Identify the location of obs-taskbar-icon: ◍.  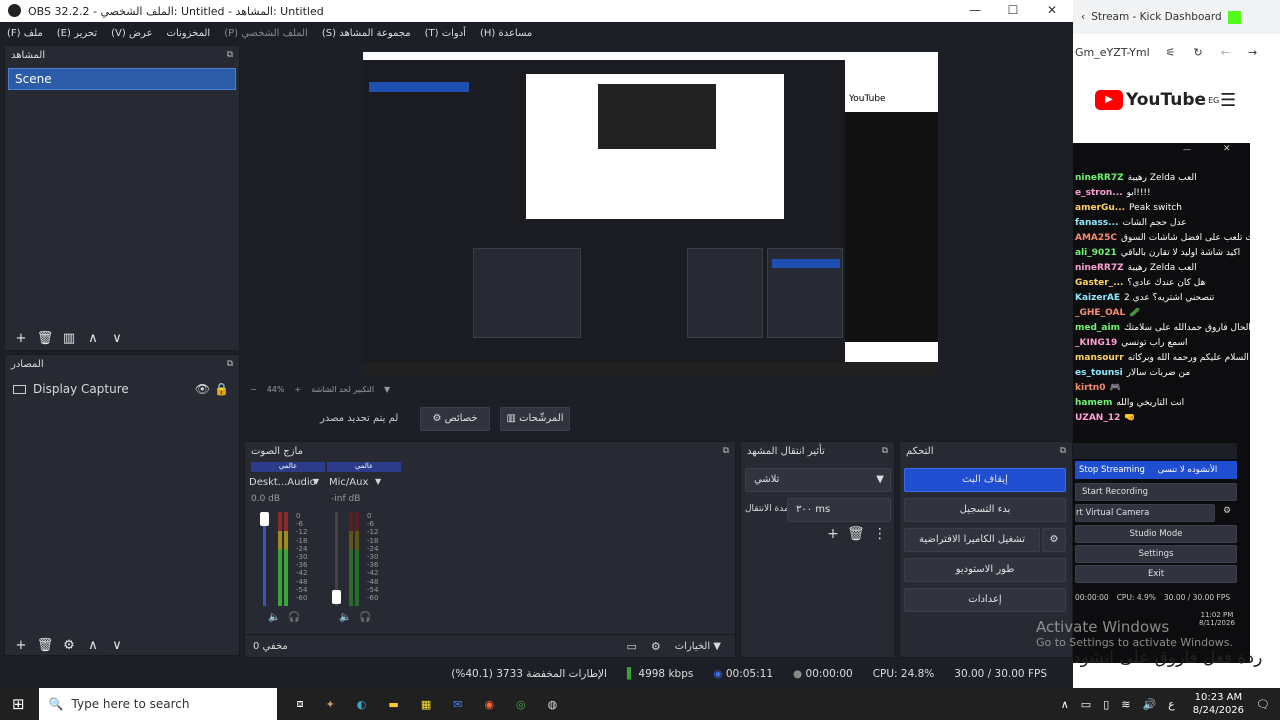
(553, 704).